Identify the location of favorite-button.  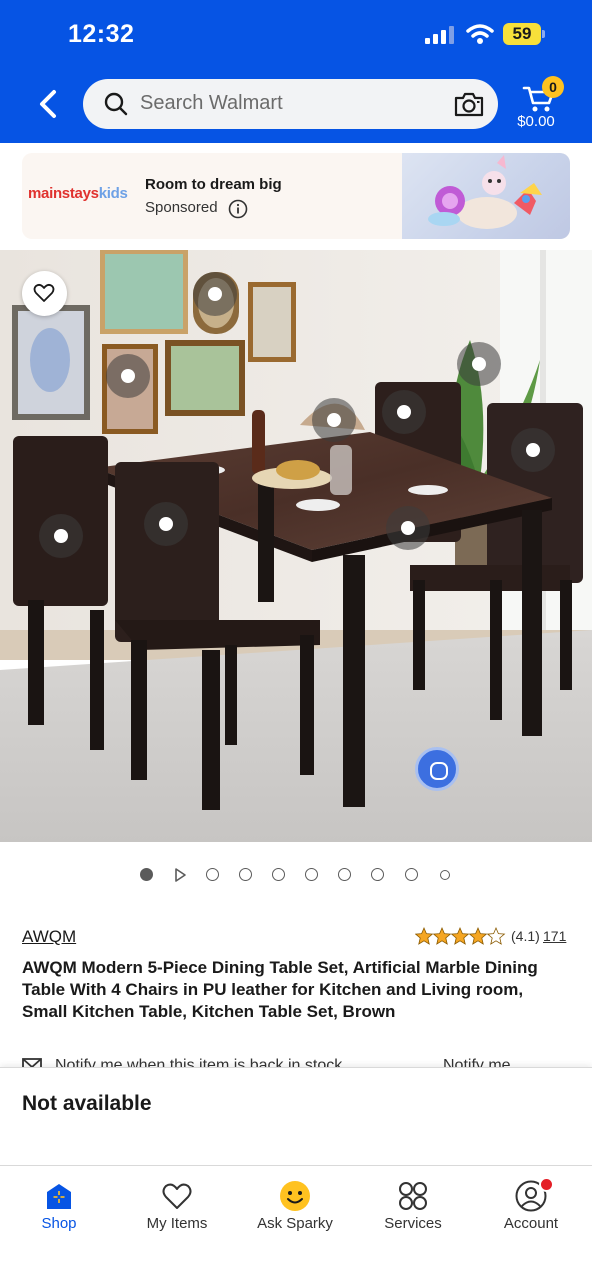
(44, 293).